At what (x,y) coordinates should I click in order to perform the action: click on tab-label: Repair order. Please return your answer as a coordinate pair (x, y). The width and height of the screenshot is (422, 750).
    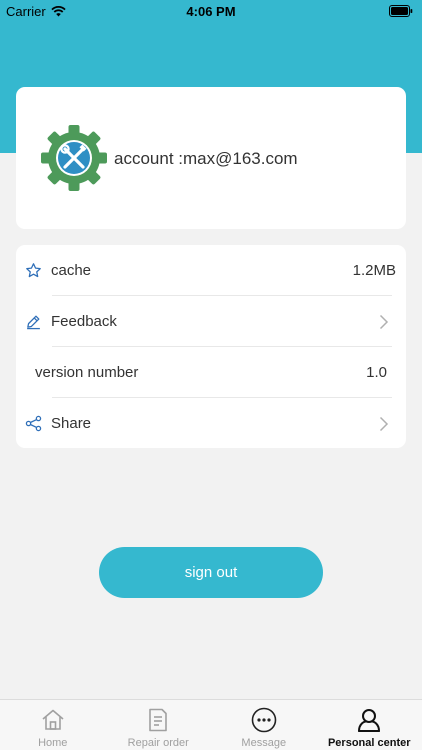
    Looking at the image, I should click on (158, 743).